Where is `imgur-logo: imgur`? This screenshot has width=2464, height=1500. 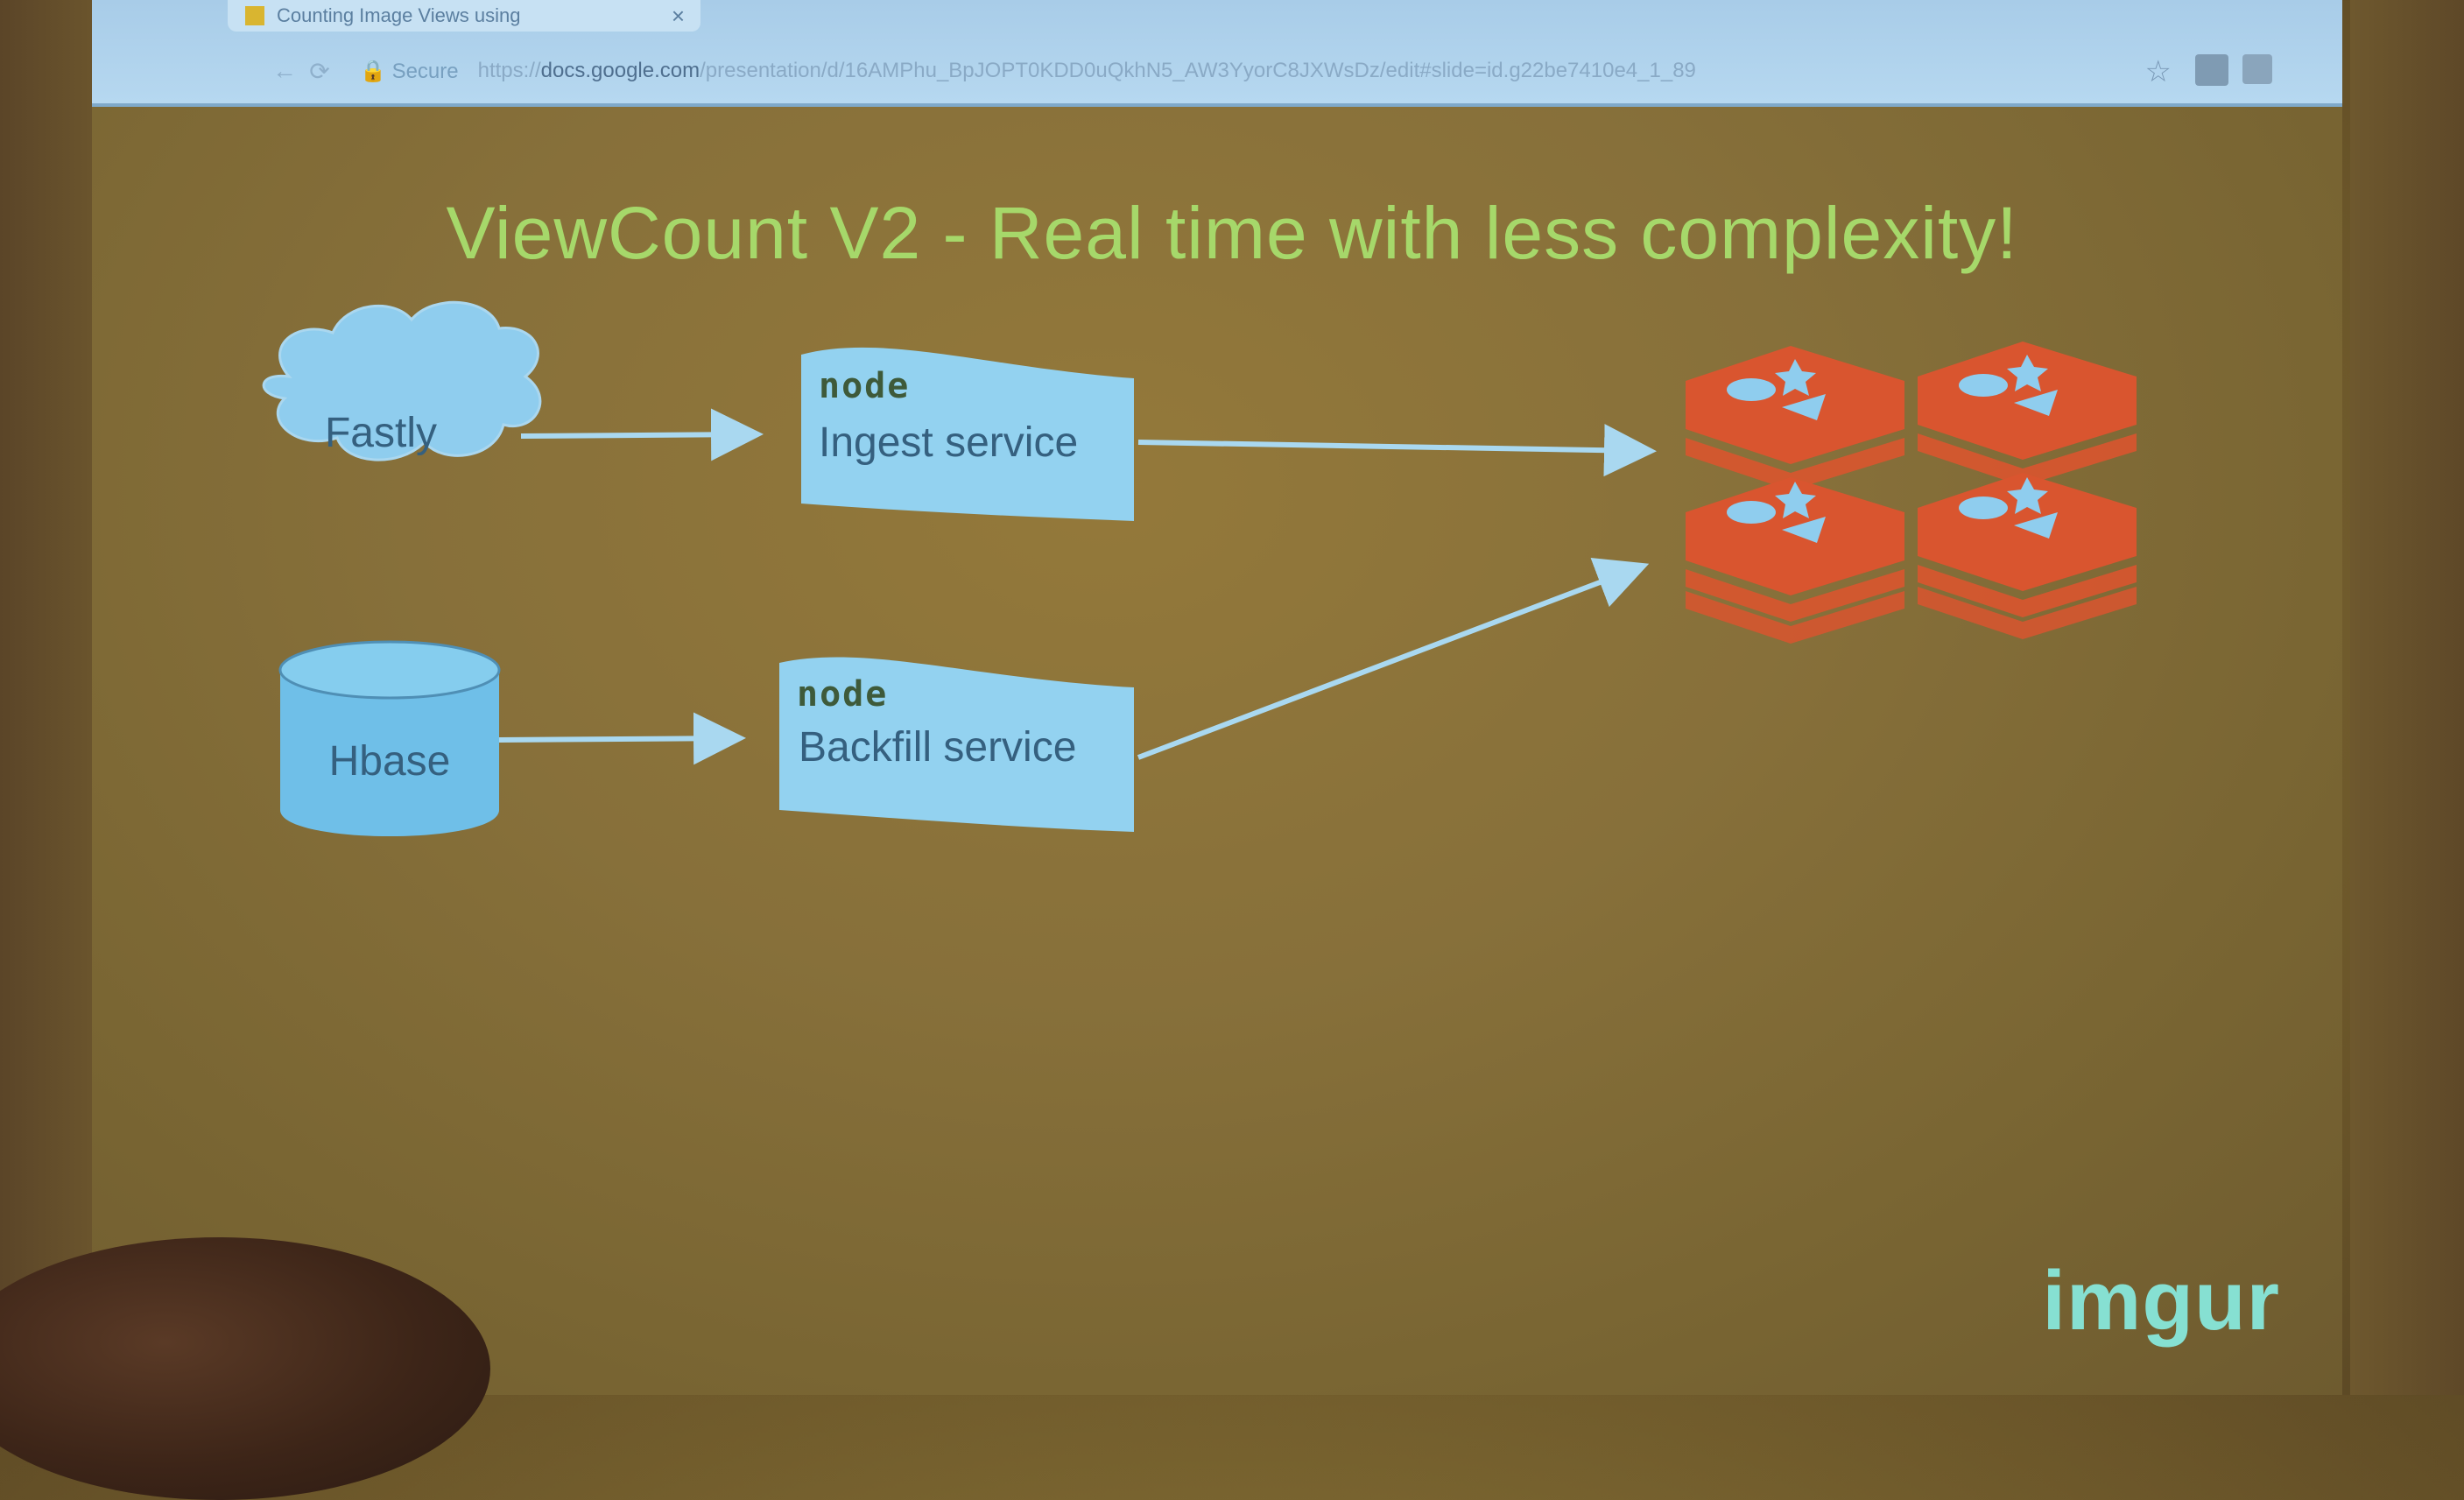 imgur-logo: imgur is located at coordinates (2161, 1301).